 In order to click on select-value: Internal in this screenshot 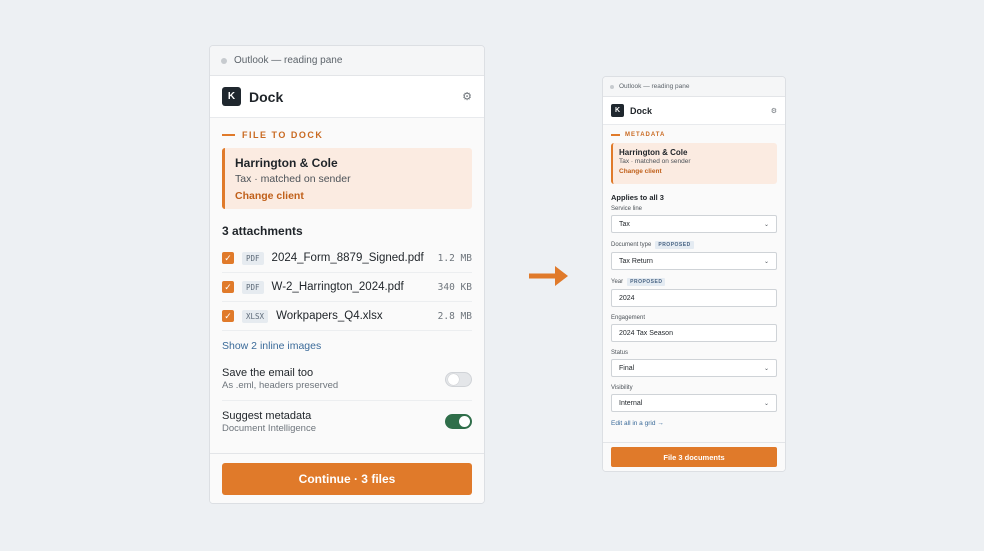, I will do `click(631, 403)`.